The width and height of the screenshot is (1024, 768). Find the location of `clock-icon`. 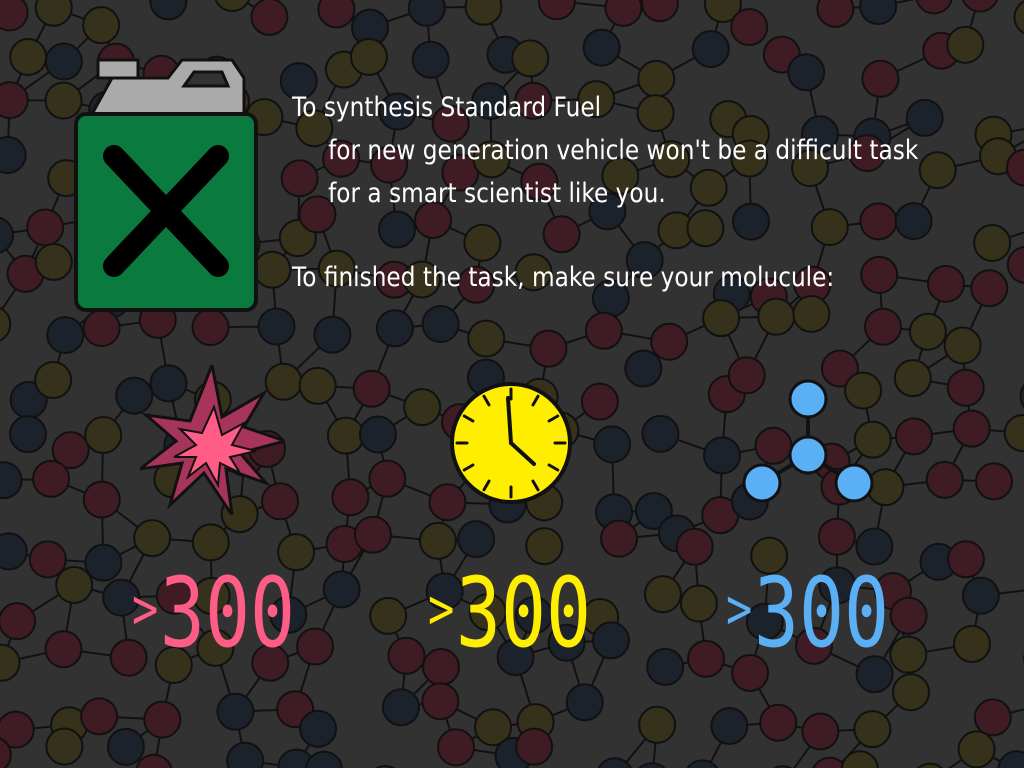

clock-icon is located at coordinates (511, 443).